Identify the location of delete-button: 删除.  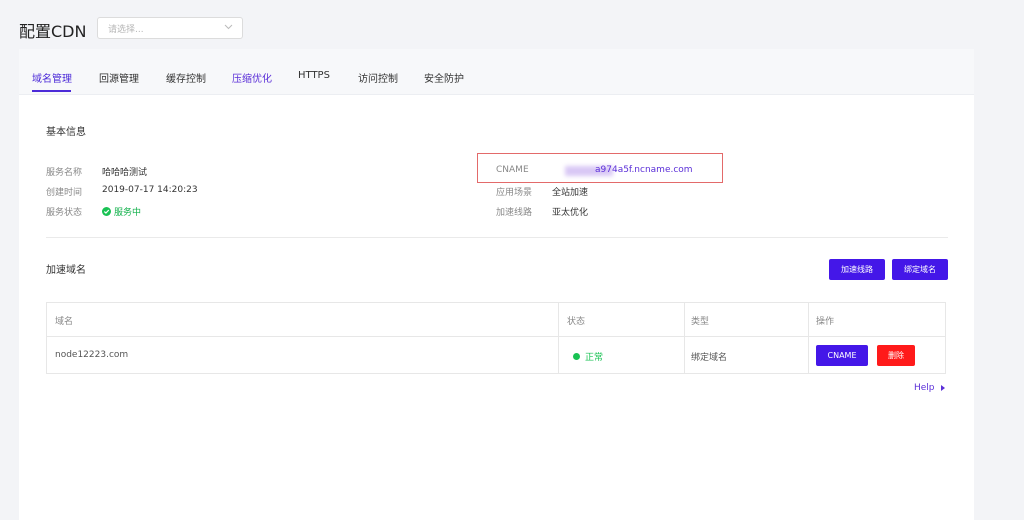
(896, 355).